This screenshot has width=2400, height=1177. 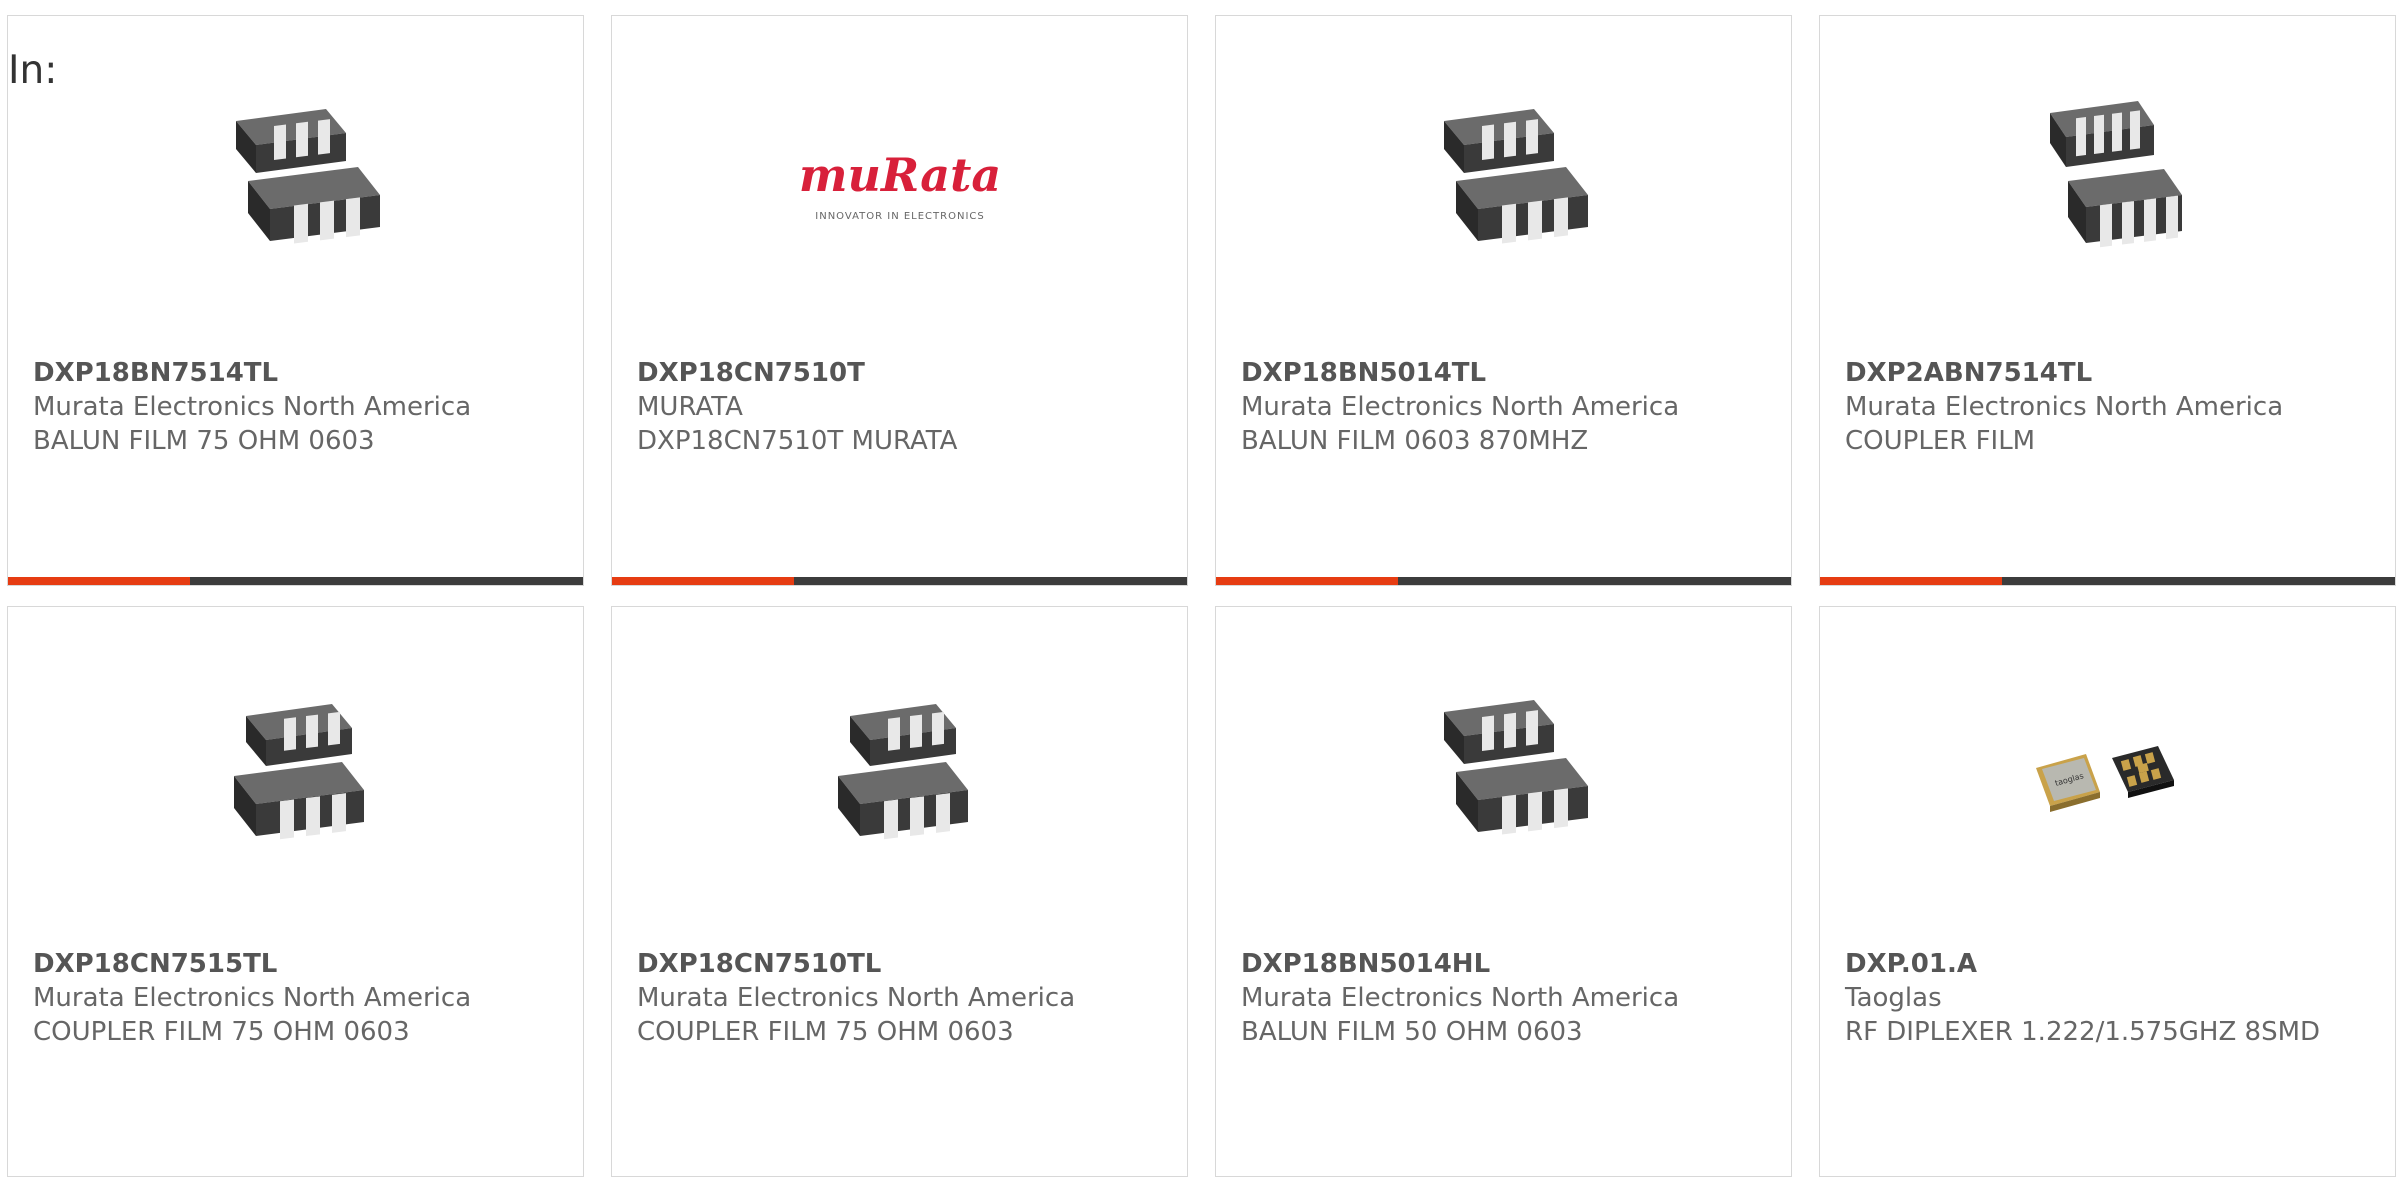 What do you see at coordinates (902, 964) in the screenshot?
I see `part-number: DXP18CN7510TL` at bounding box center [902, 964].